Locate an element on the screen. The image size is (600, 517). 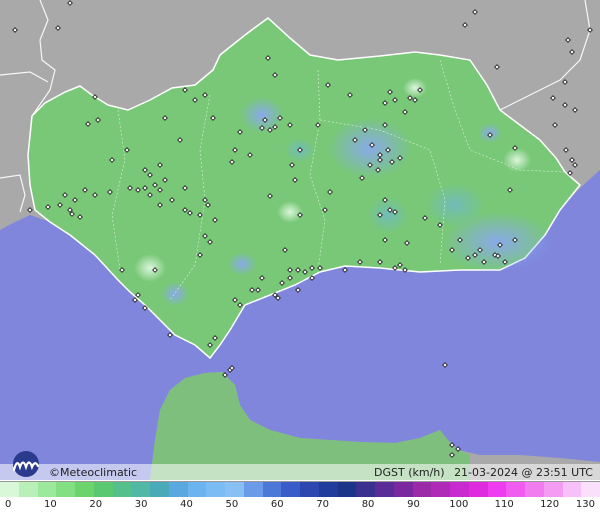
legend-tick-0: 0 is located at coordinates (8, 504).